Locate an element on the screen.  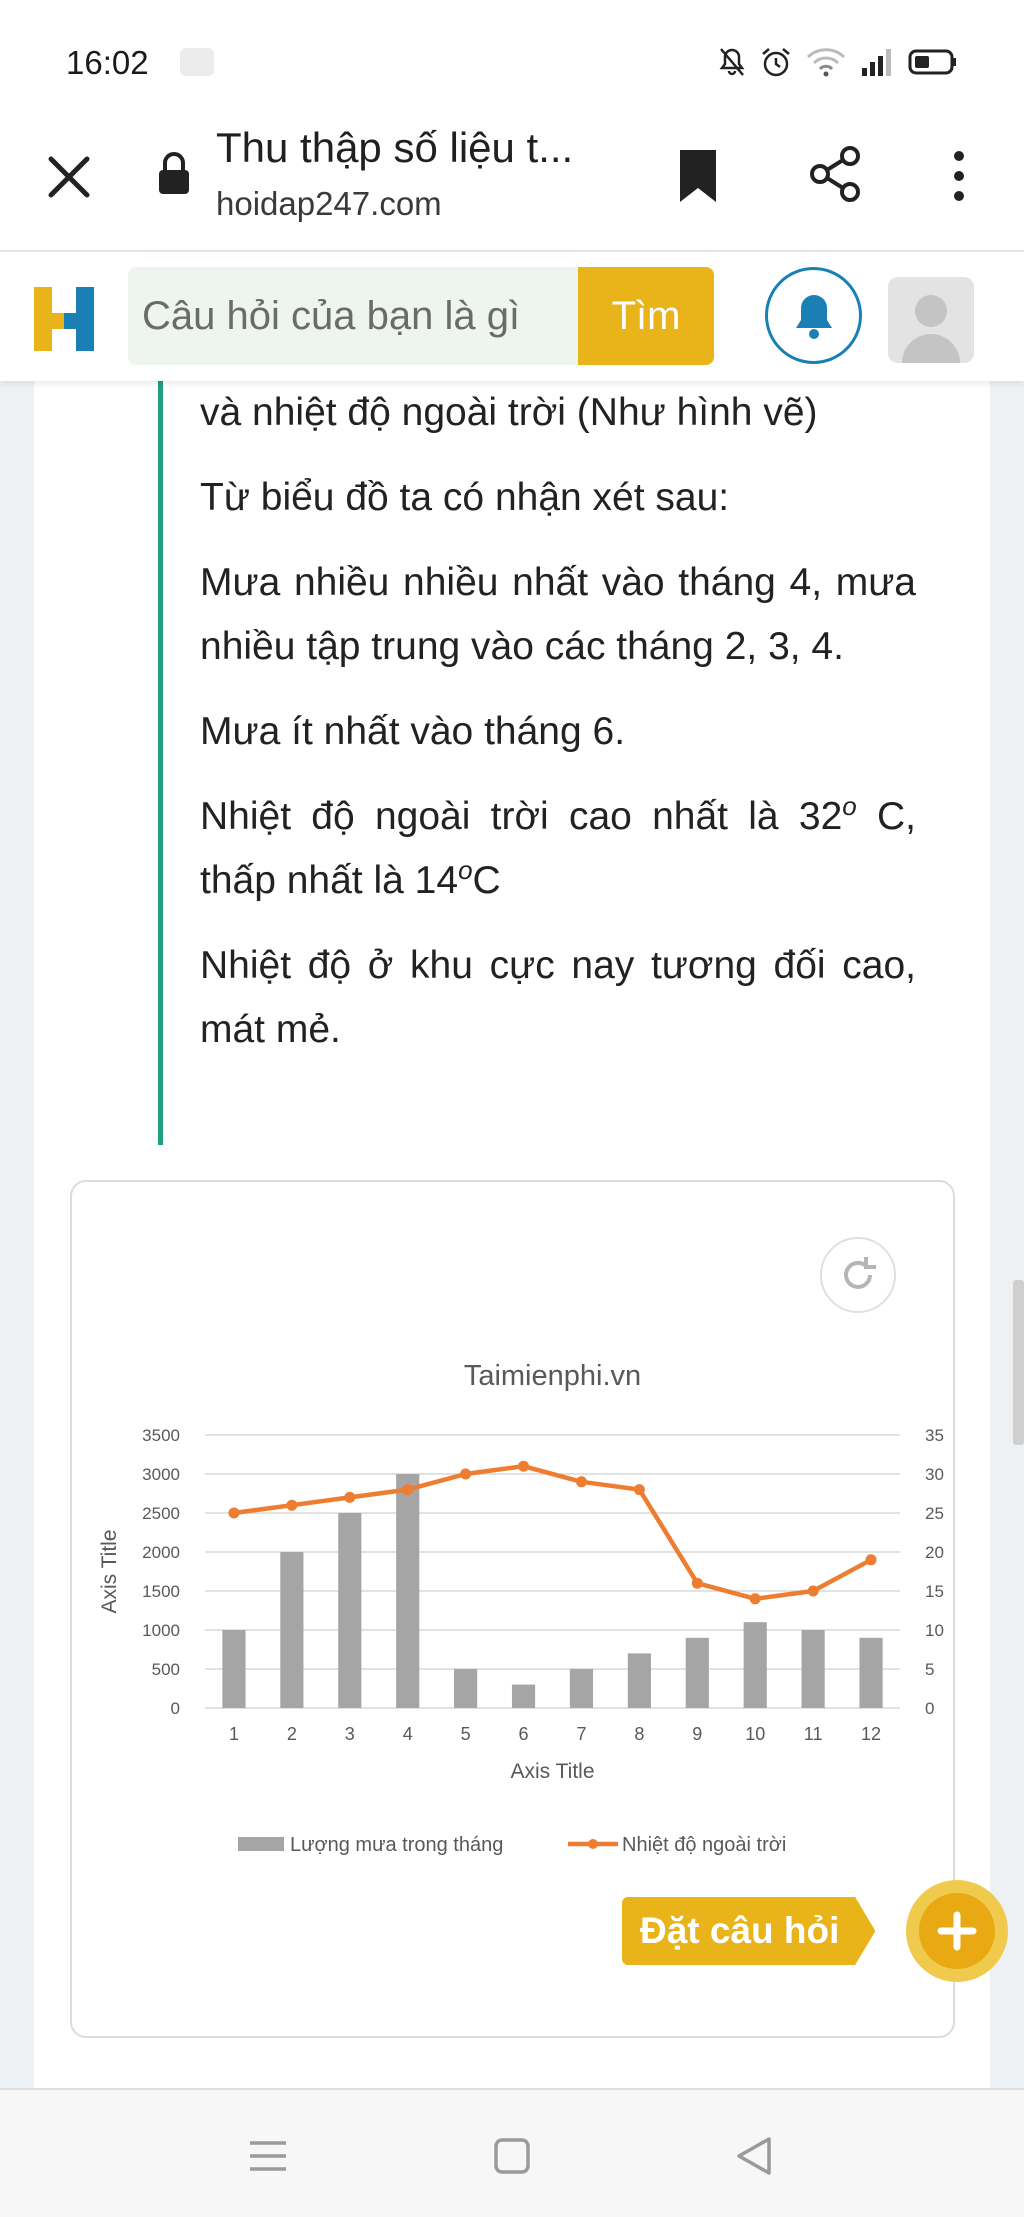
search-button: Tìm is located at coordinates (646, 316).